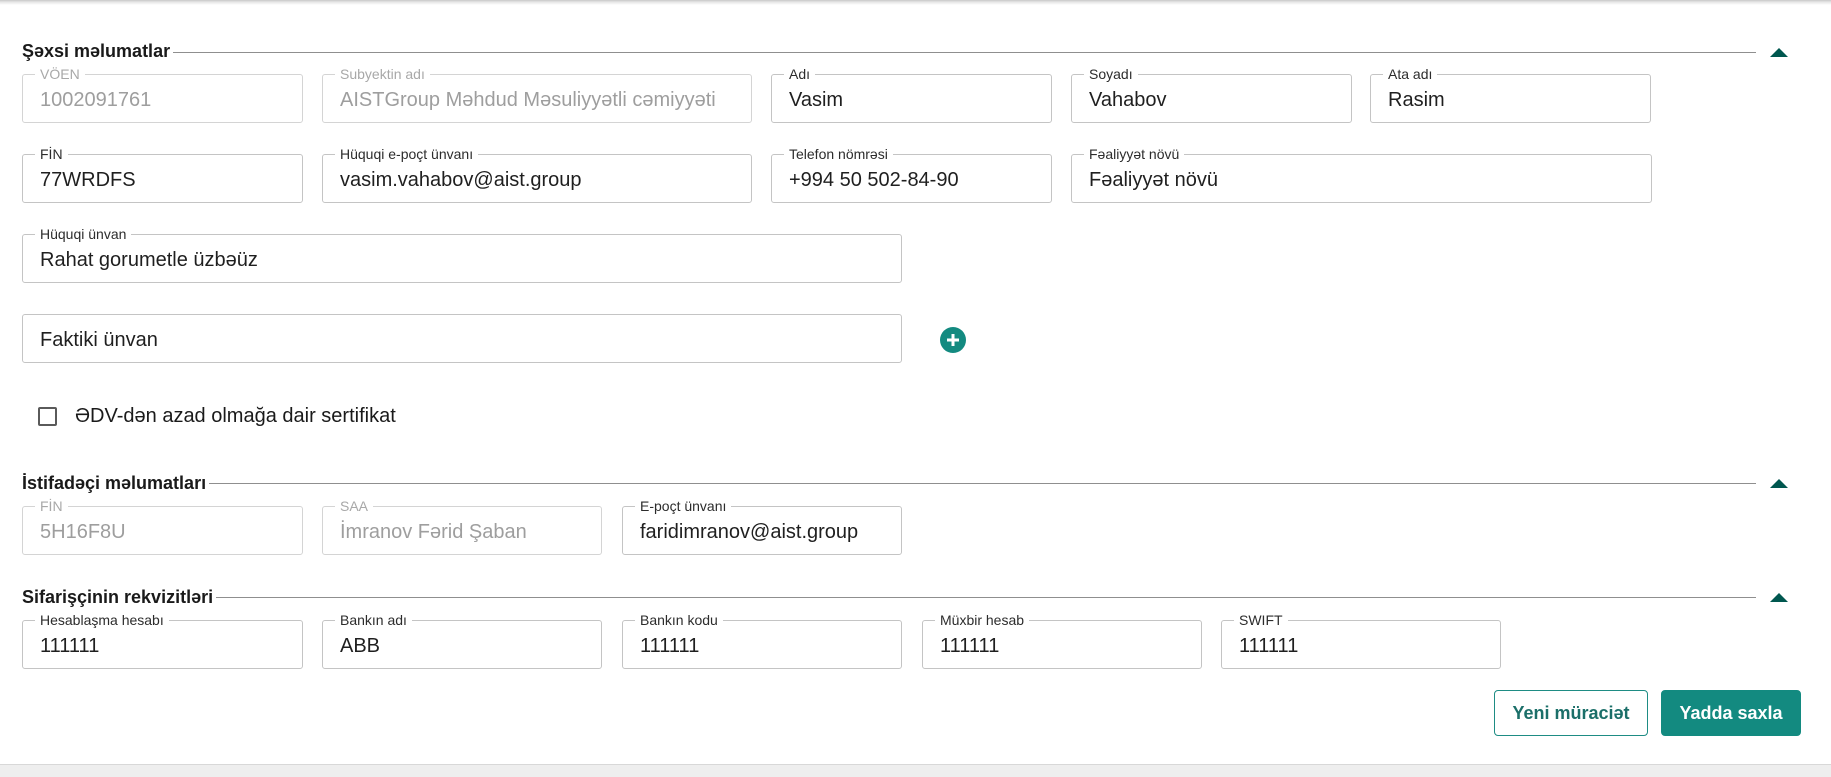 The height and width of the screenshot is (777, 1831). What do you see at coordinates (679, 620) in the screenshot?
I see `bank-code-label: Bankın kodu` at bounding box center [679, 620].